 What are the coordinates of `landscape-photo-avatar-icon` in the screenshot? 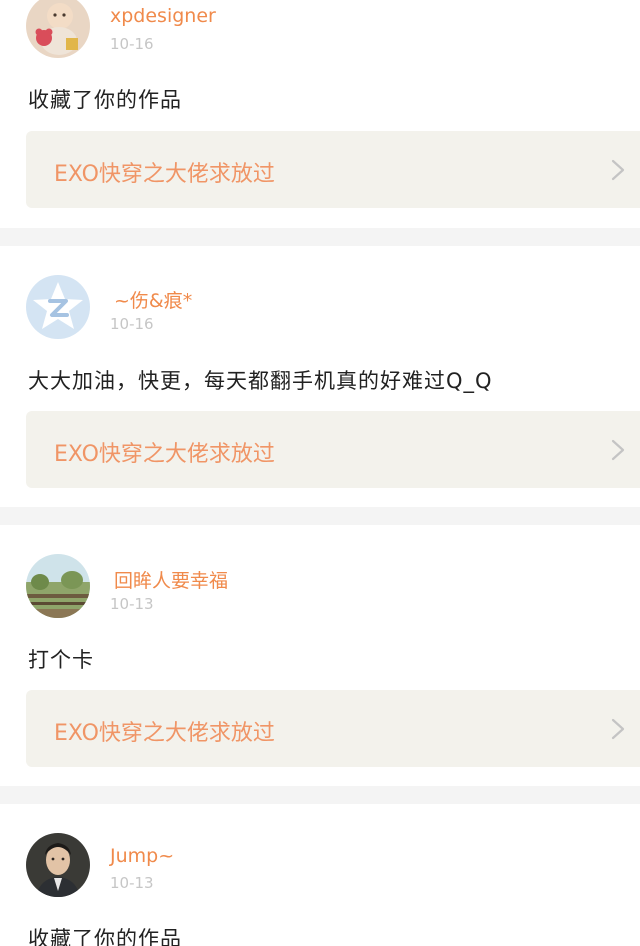 It's located at (58, 586).